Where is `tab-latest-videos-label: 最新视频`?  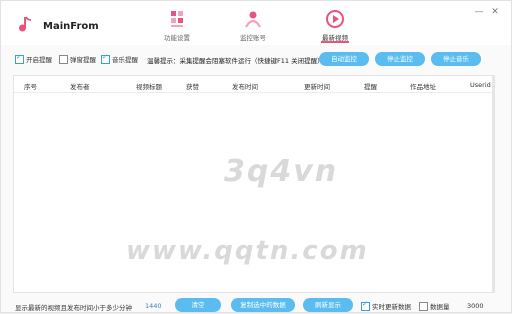 tab-latest-videos-label: 最新视频 is located at coordinates (335, 38).